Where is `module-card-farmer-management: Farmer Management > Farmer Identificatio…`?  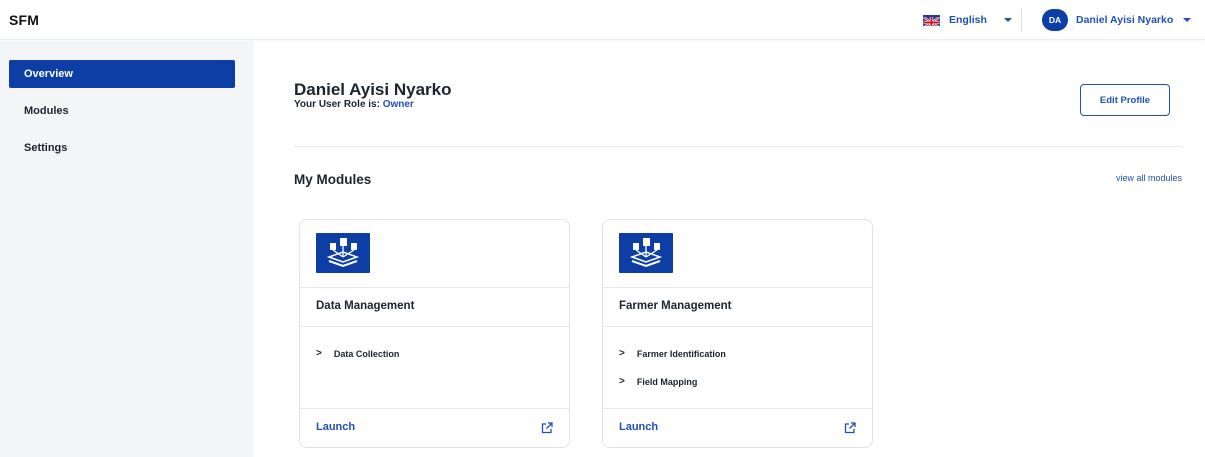 module-card-farmer-management: Farmer Management > Farmer Identificatio… is located at coordinates (737, 333).